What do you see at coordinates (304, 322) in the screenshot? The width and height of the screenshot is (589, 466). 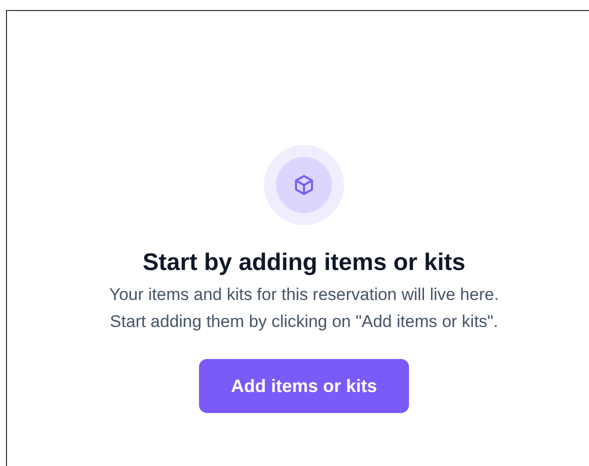 I see `empty-state-description: Start adding them by clicking on "Add items or kits".` at bounding box center [304, 322].